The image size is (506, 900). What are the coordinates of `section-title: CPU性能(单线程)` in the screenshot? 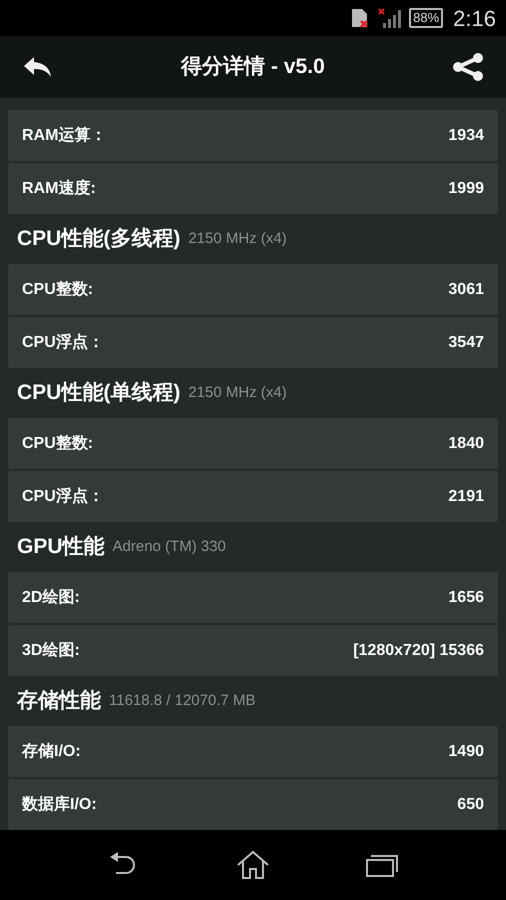 It's located at (98, 393).